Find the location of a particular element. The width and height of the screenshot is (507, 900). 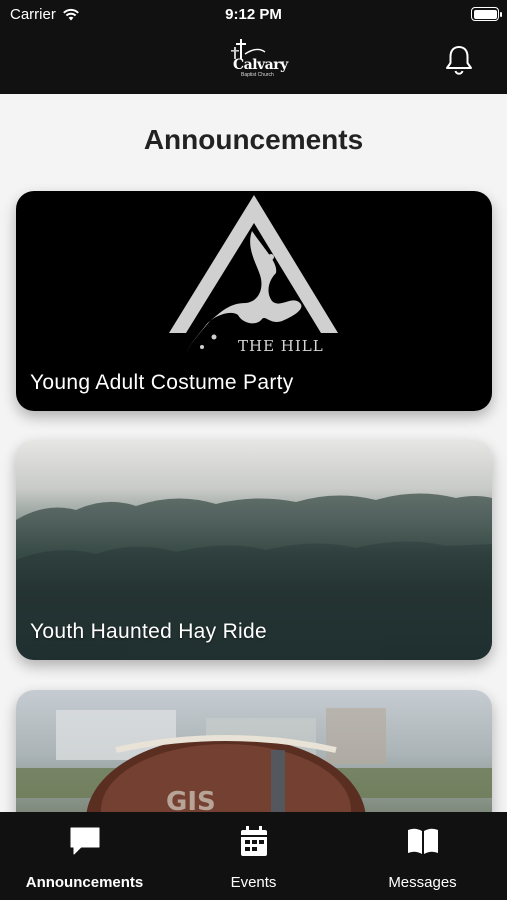

church-logo: Calvary Baptist Church is located at coordinates (256, 61).